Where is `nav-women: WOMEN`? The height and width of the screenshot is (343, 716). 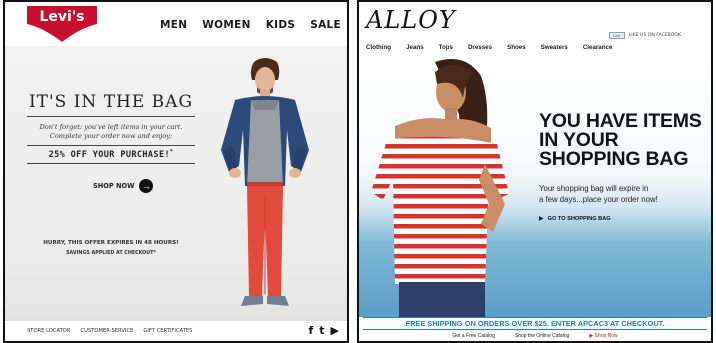 nav-women: WOMEN is located at coordinates (226, 25).